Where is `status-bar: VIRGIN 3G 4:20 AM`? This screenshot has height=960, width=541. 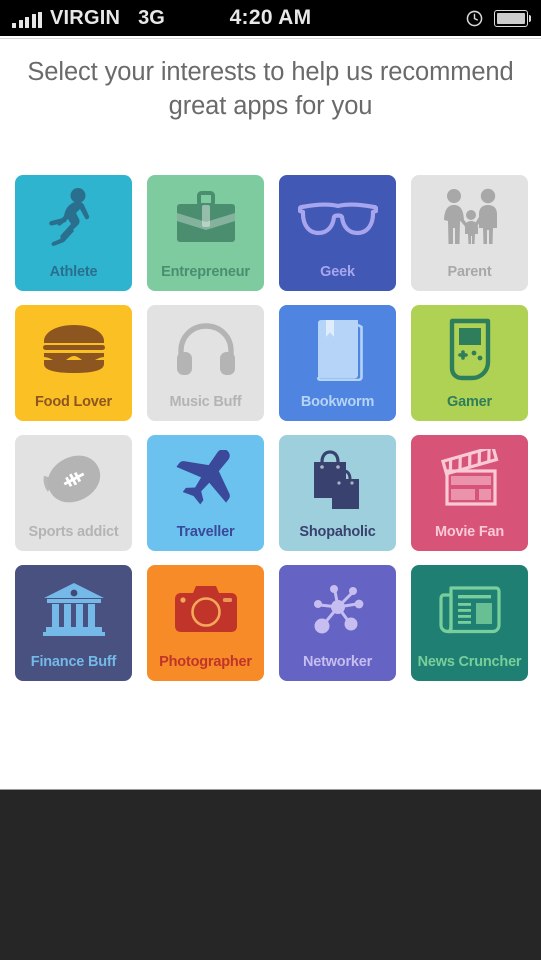
status-bar: VIRGIN 3G 4:20 AM is located at coordinates (270, 18).